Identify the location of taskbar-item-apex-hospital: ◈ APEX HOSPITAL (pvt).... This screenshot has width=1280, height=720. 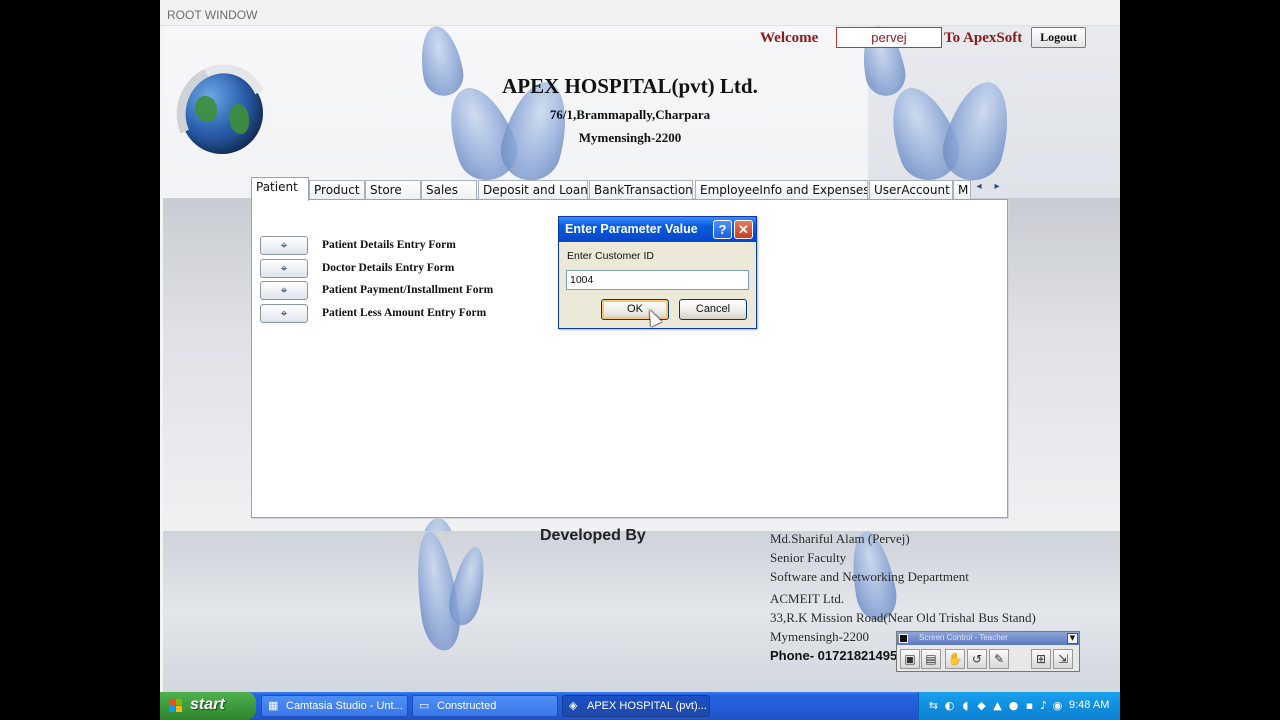
(636, 706).